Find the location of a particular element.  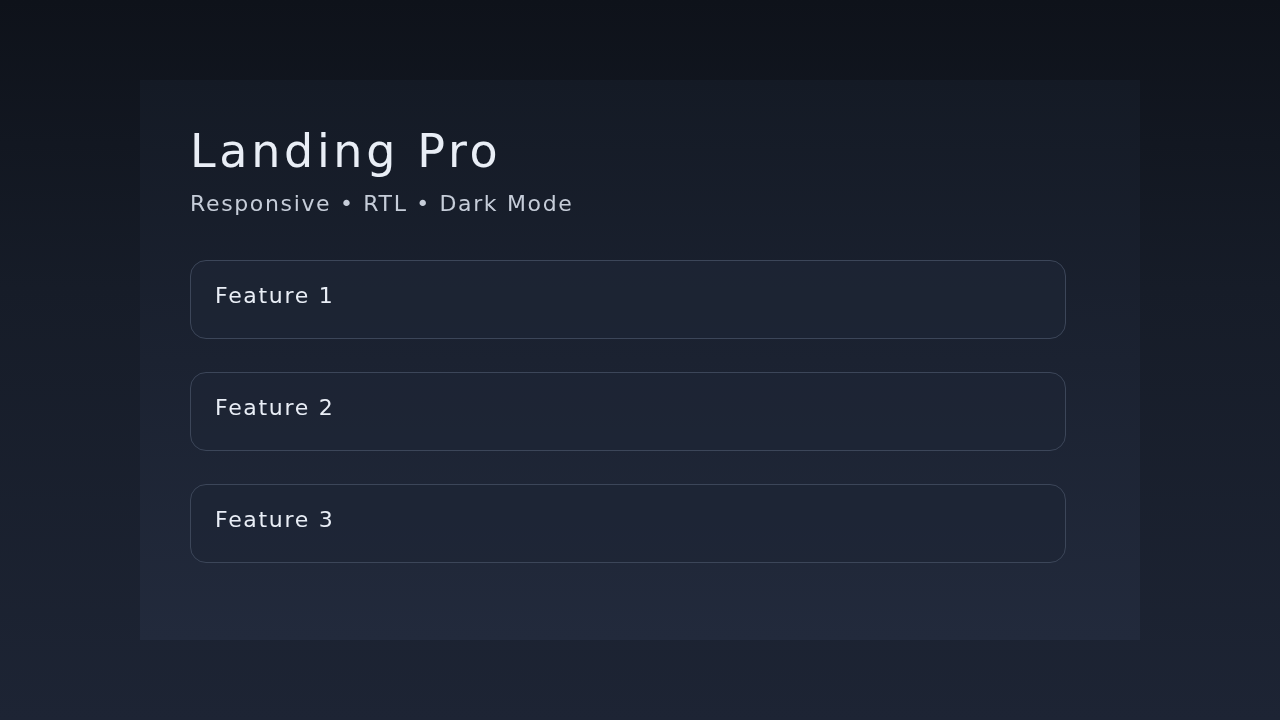

feature-card: Feature 1 is located at coordinates (628, 299).